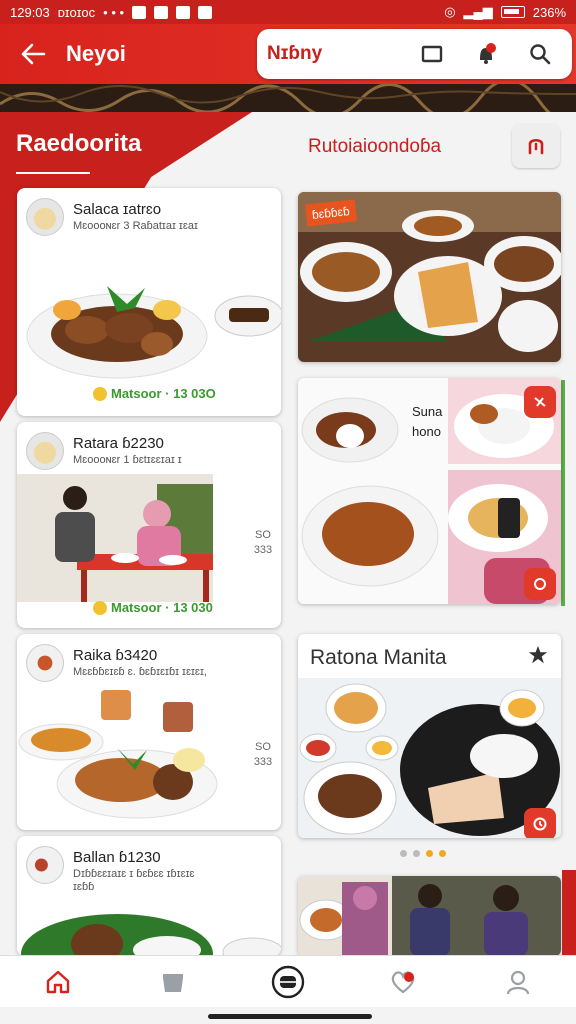 Image resolution: width=576 pixels, height=1024 pixels. What do you see at coordinates (429, 491) in the screenshot?
I see `featured-collage: Suna hono` at bounding box center [429, 491].